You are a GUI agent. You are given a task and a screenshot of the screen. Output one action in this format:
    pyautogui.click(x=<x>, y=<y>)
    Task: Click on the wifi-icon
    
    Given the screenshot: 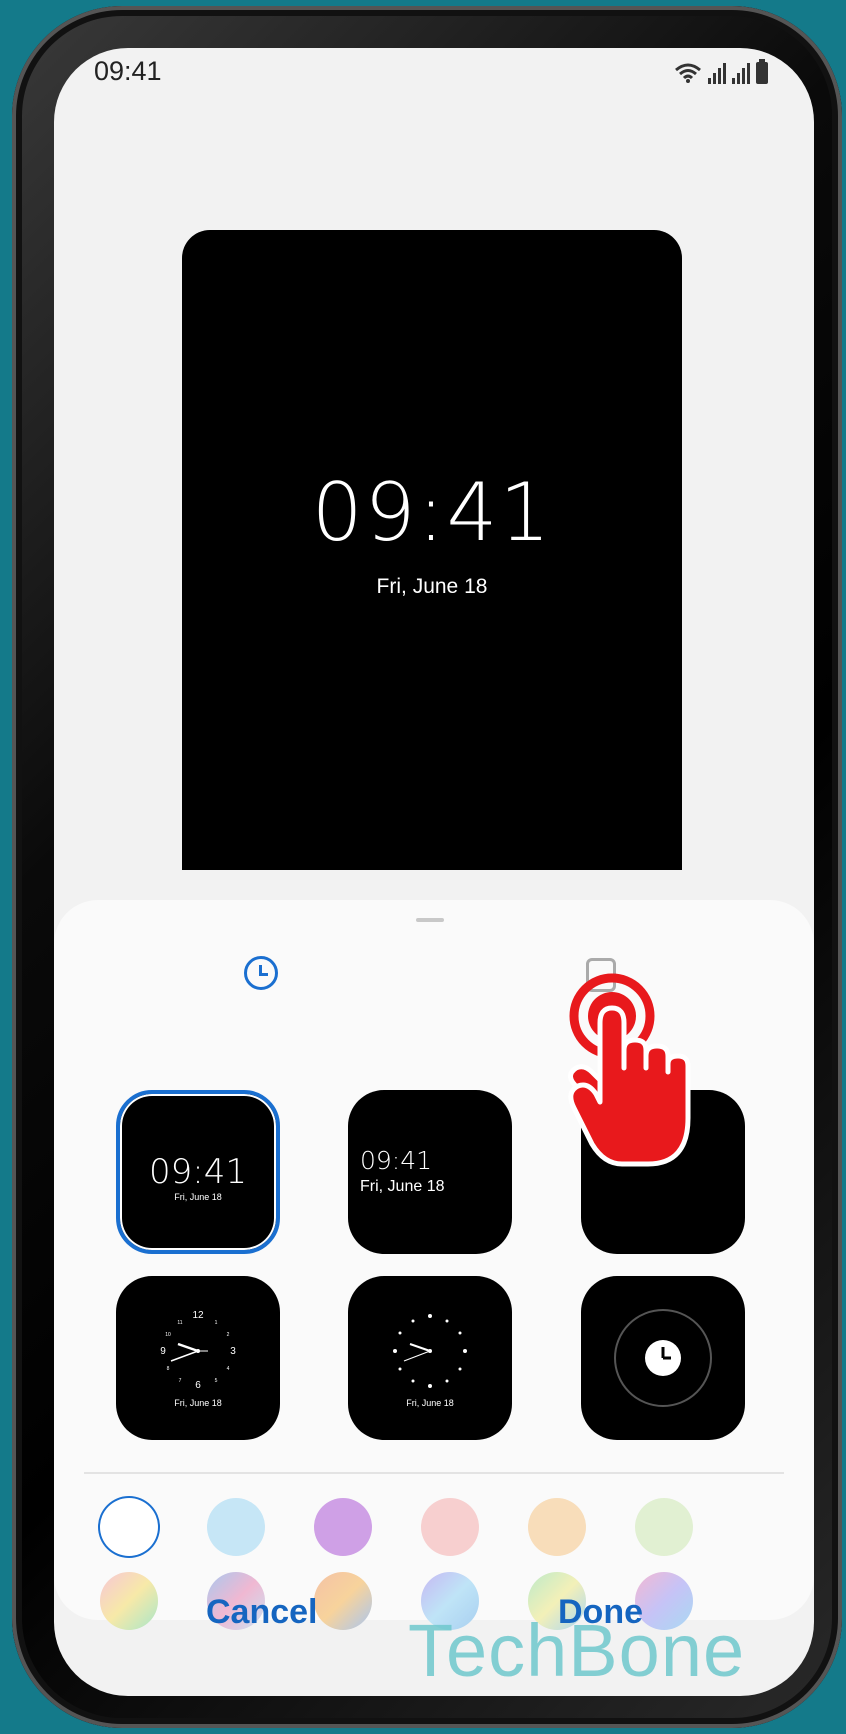 What is the action you would take?
    pyautogui.click(x=688, y=73)
    